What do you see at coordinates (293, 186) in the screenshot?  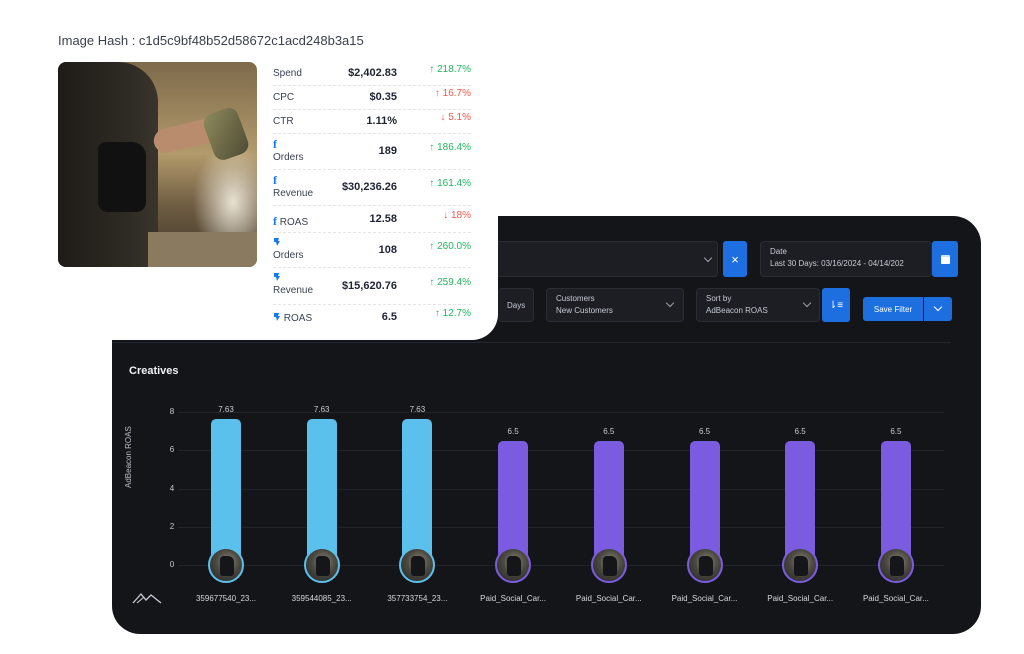 I see `stat-name: f Revenue` at bounding box center [293, 186].